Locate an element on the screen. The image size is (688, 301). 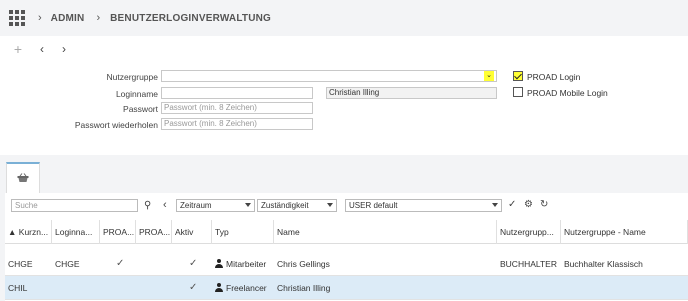
cell-nutzergruppe: BUCHHALTER is located at coordinates (528, 264).